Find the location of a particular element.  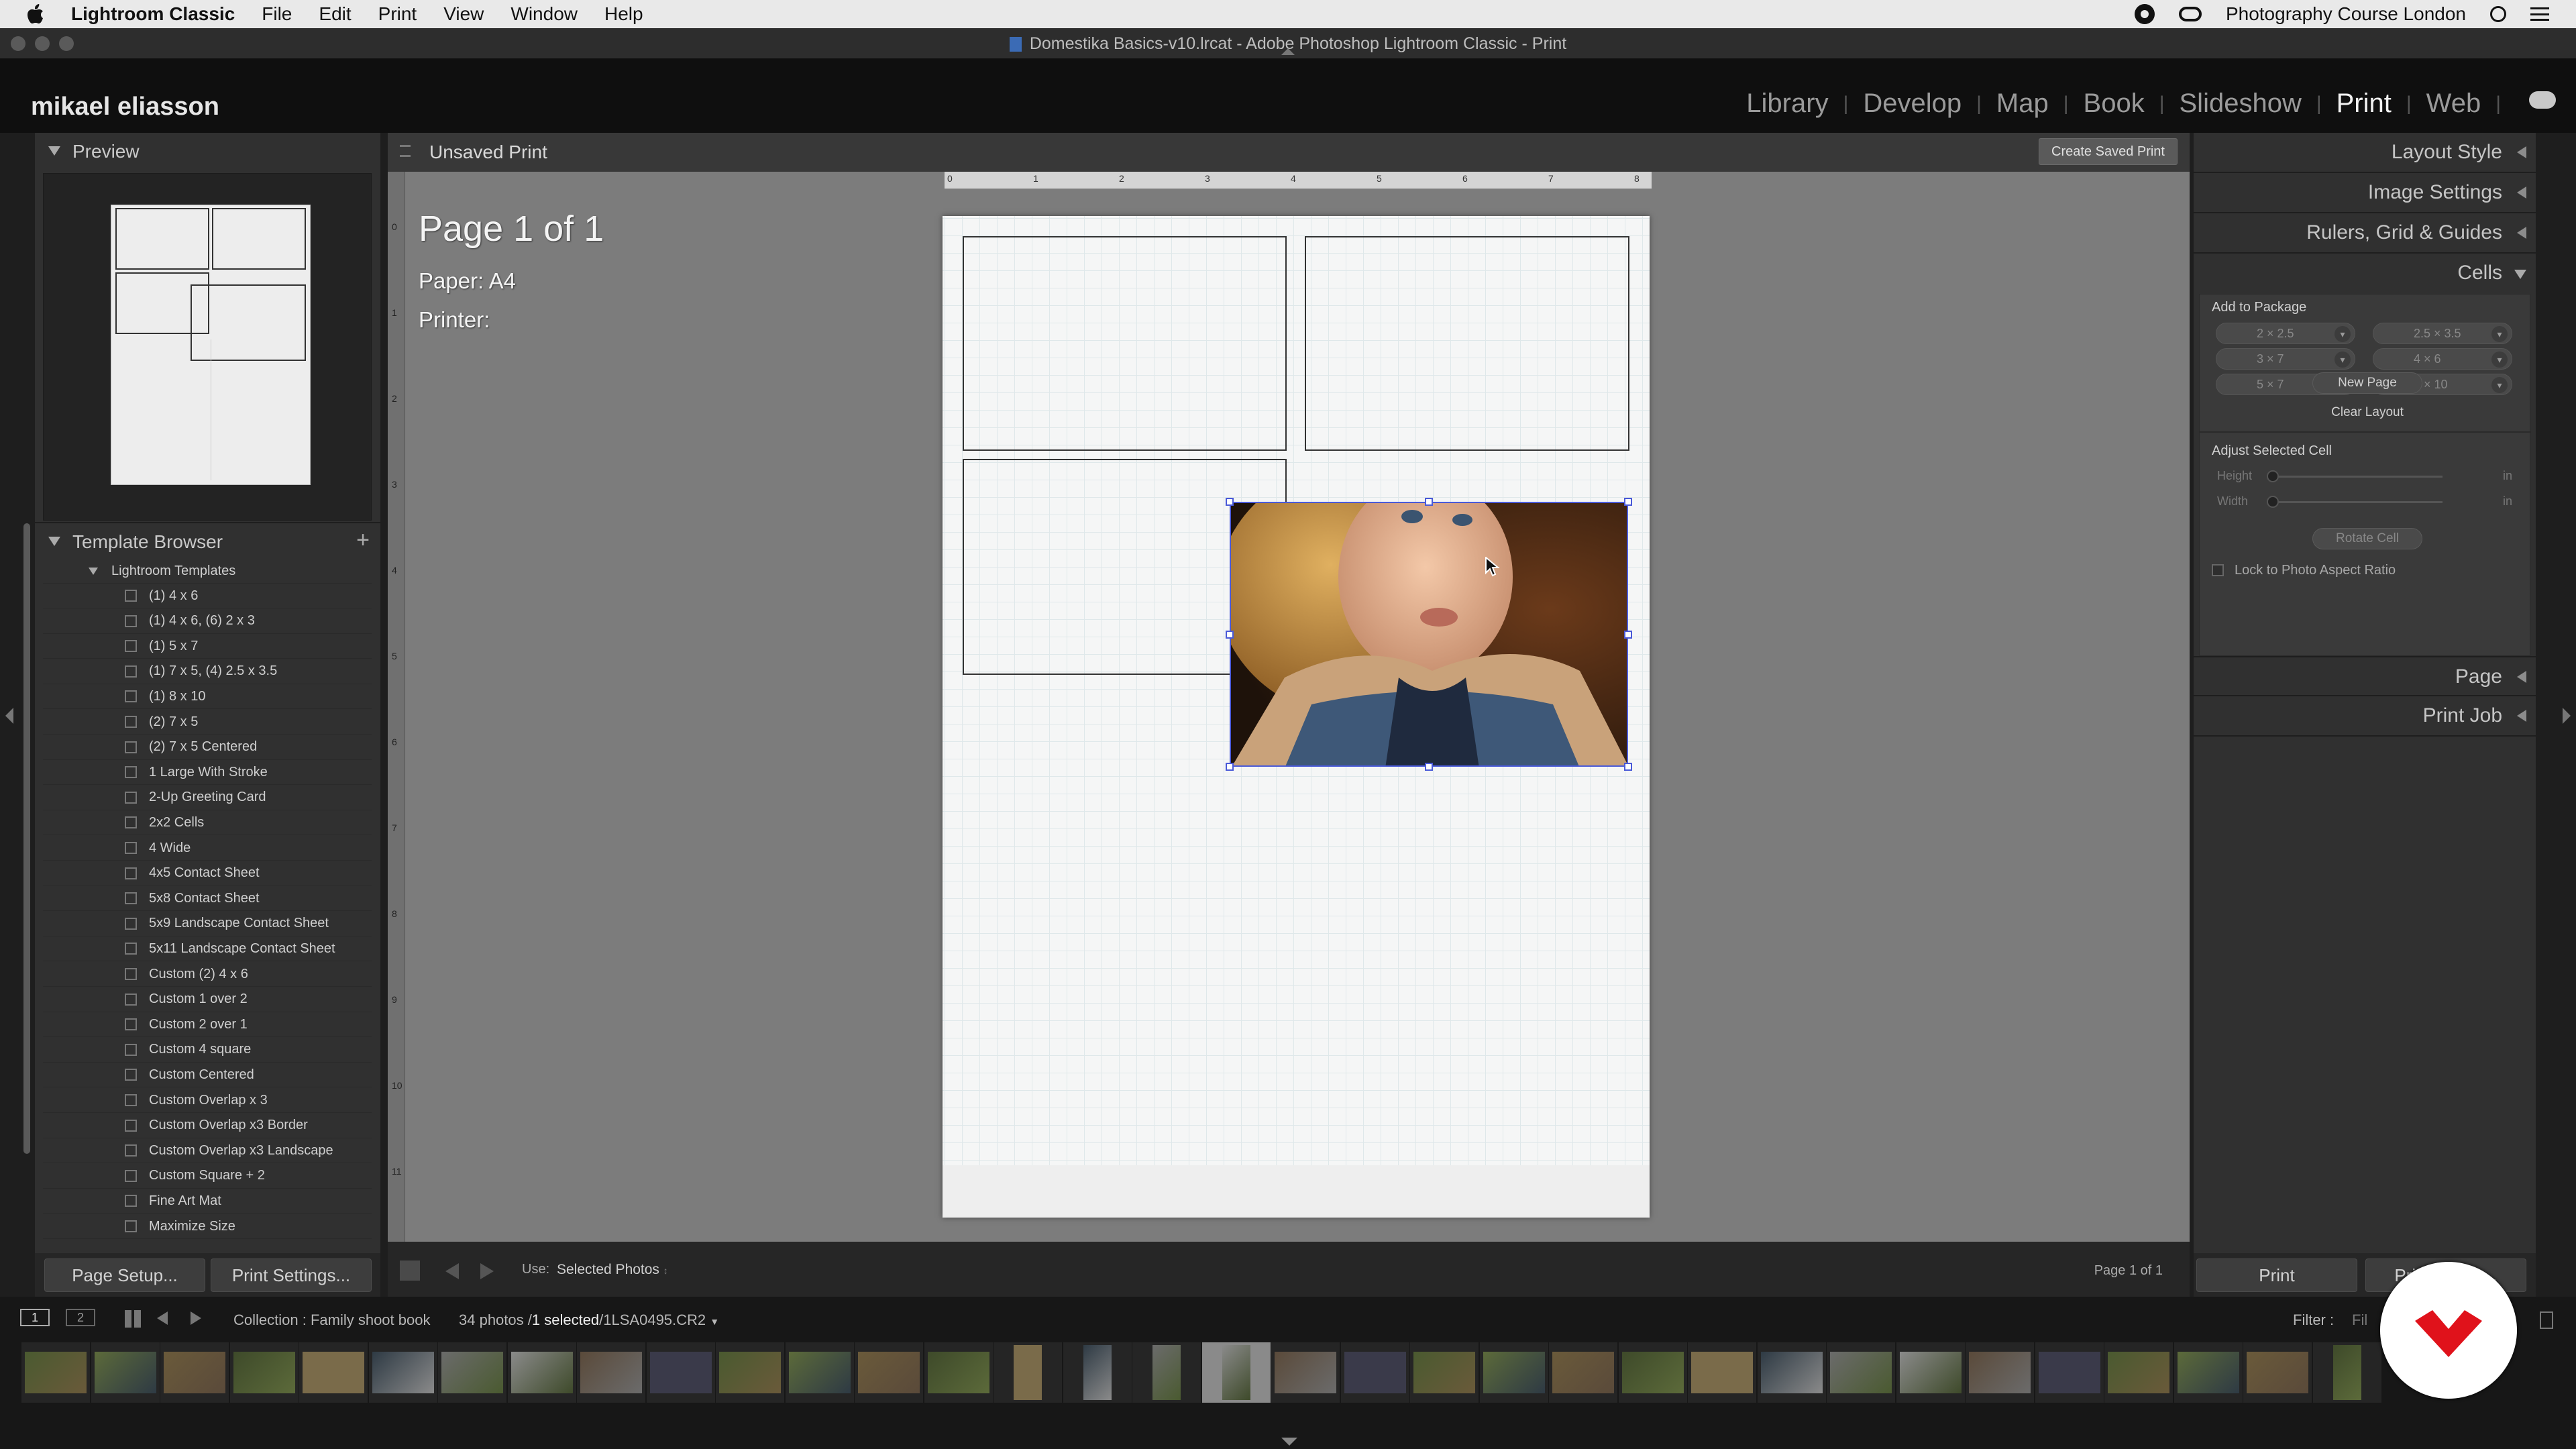

menu-view: View is located at coordinates (463, 14).